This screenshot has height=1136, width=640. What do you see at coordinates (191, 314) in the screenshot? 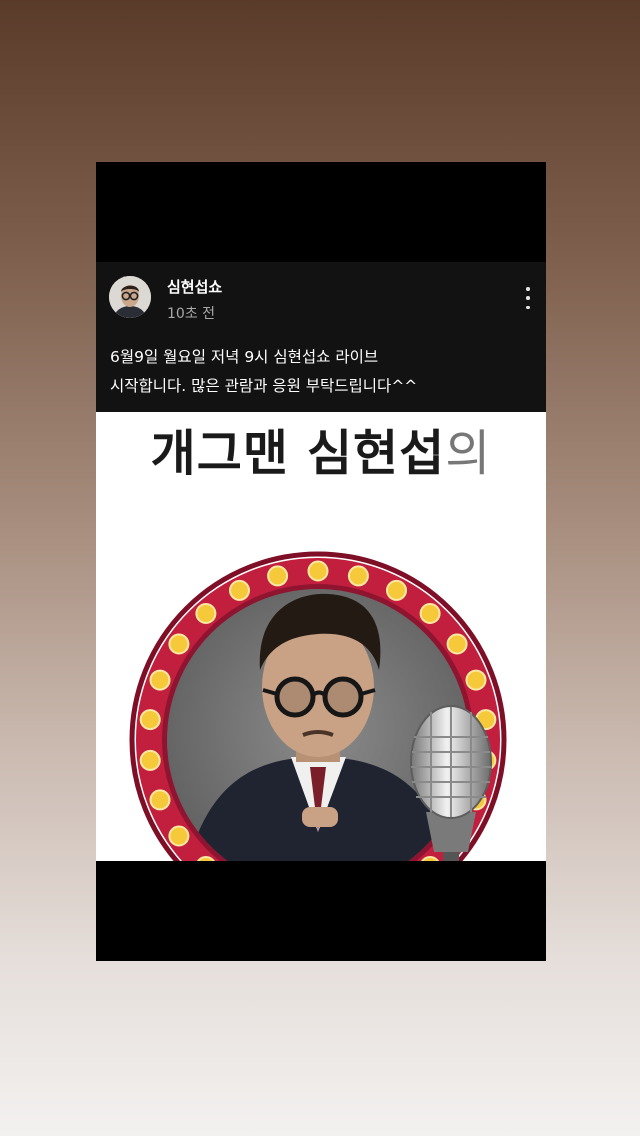
I see `post-timestamp: 10초 전` at bounding box center [191, 314].